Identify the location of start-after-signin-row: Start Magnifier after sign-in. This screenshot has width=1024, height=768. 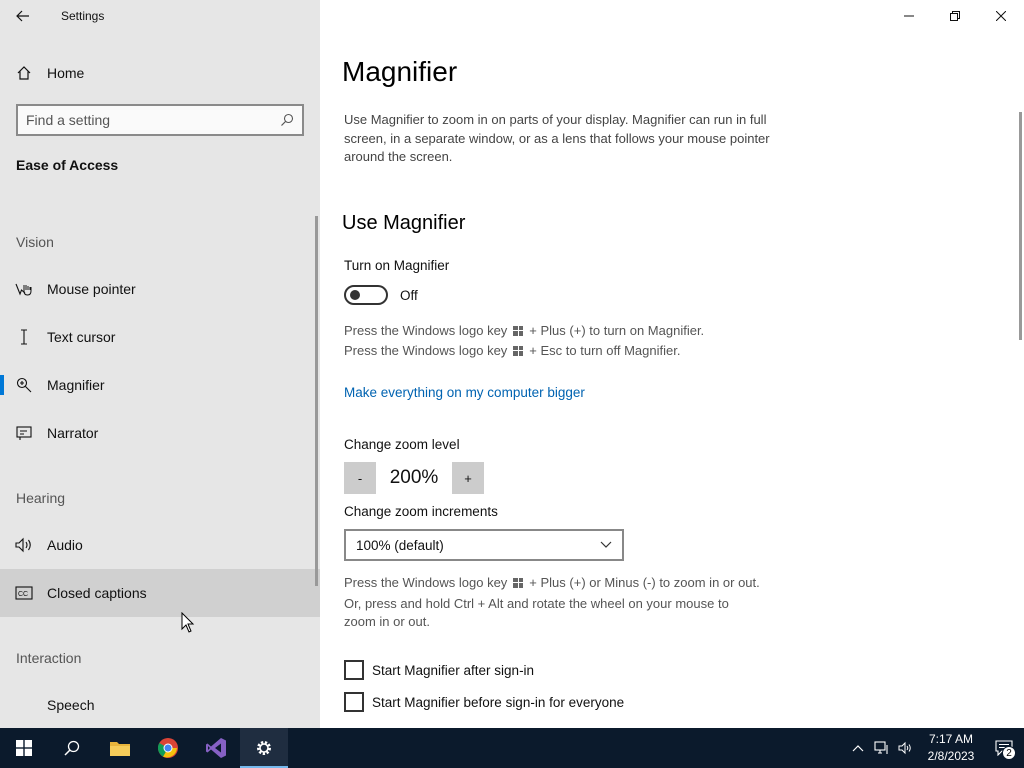
(439, 670).